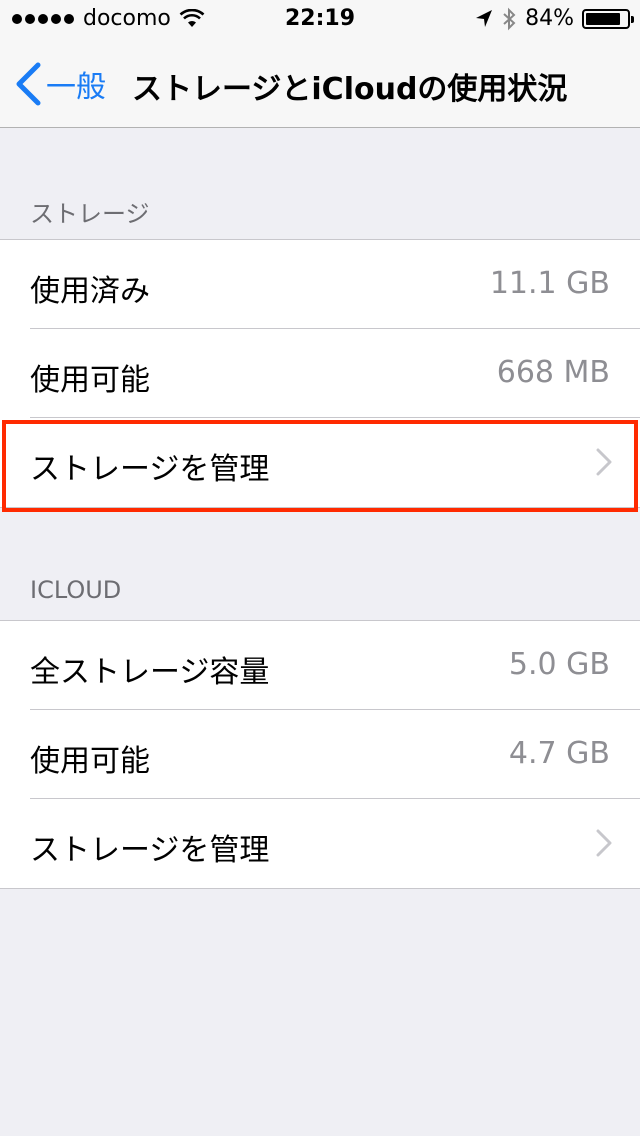 The height and width of the screenshot is (1136, 640). Describe the element at coordinates (484, 18) in the screenshot. I see `location-arrow-icon` at that location.